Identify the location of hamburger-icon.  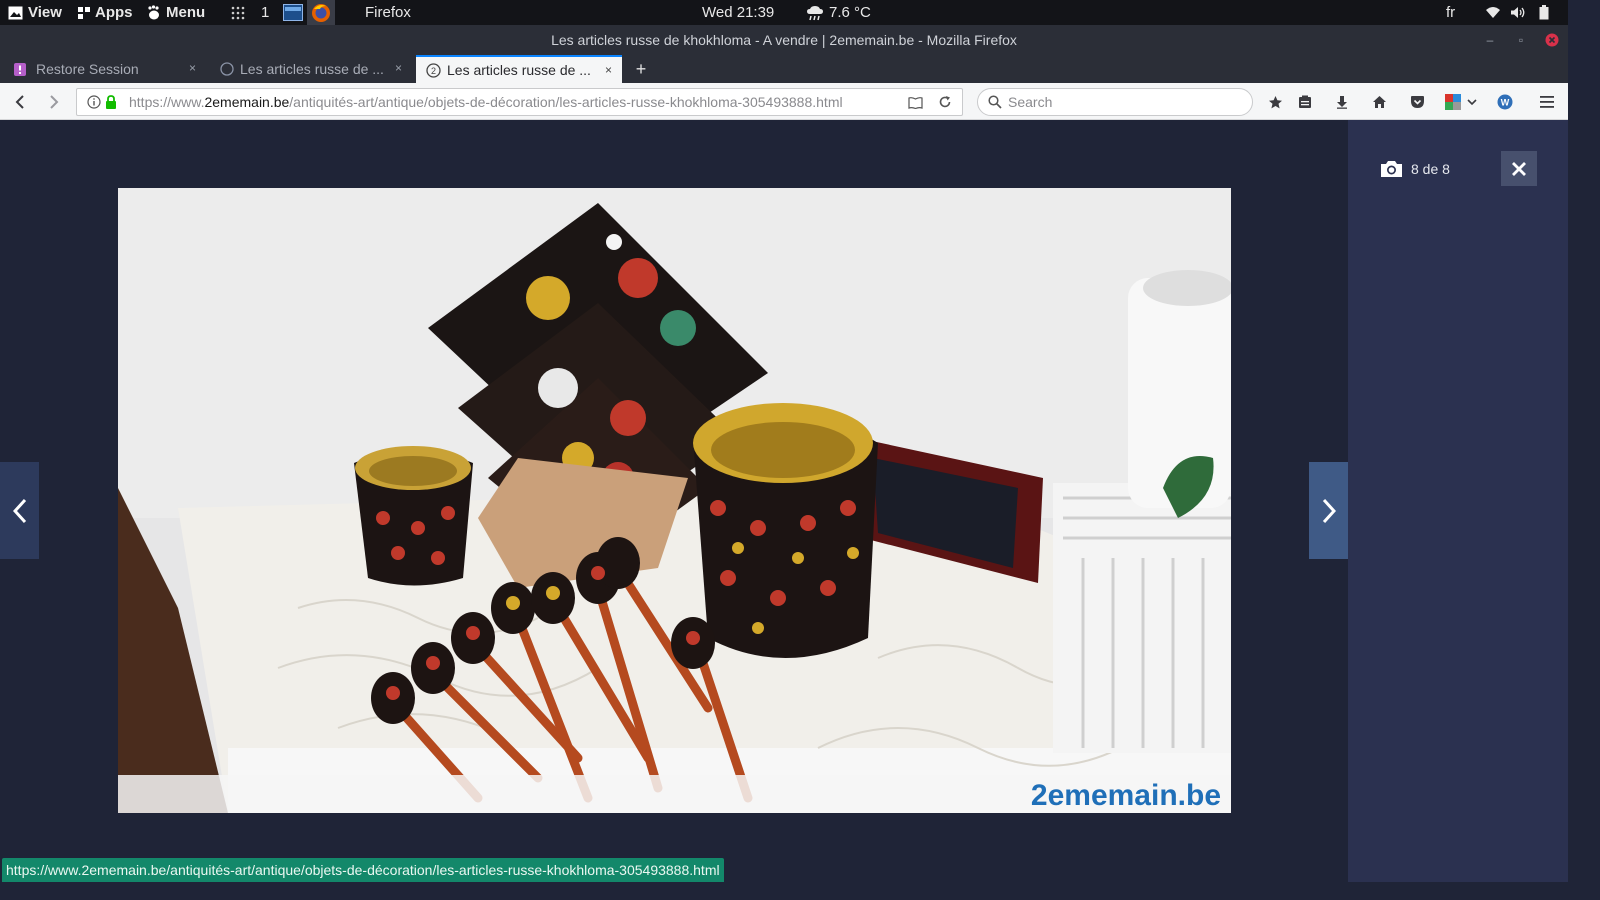
(1547, 102).